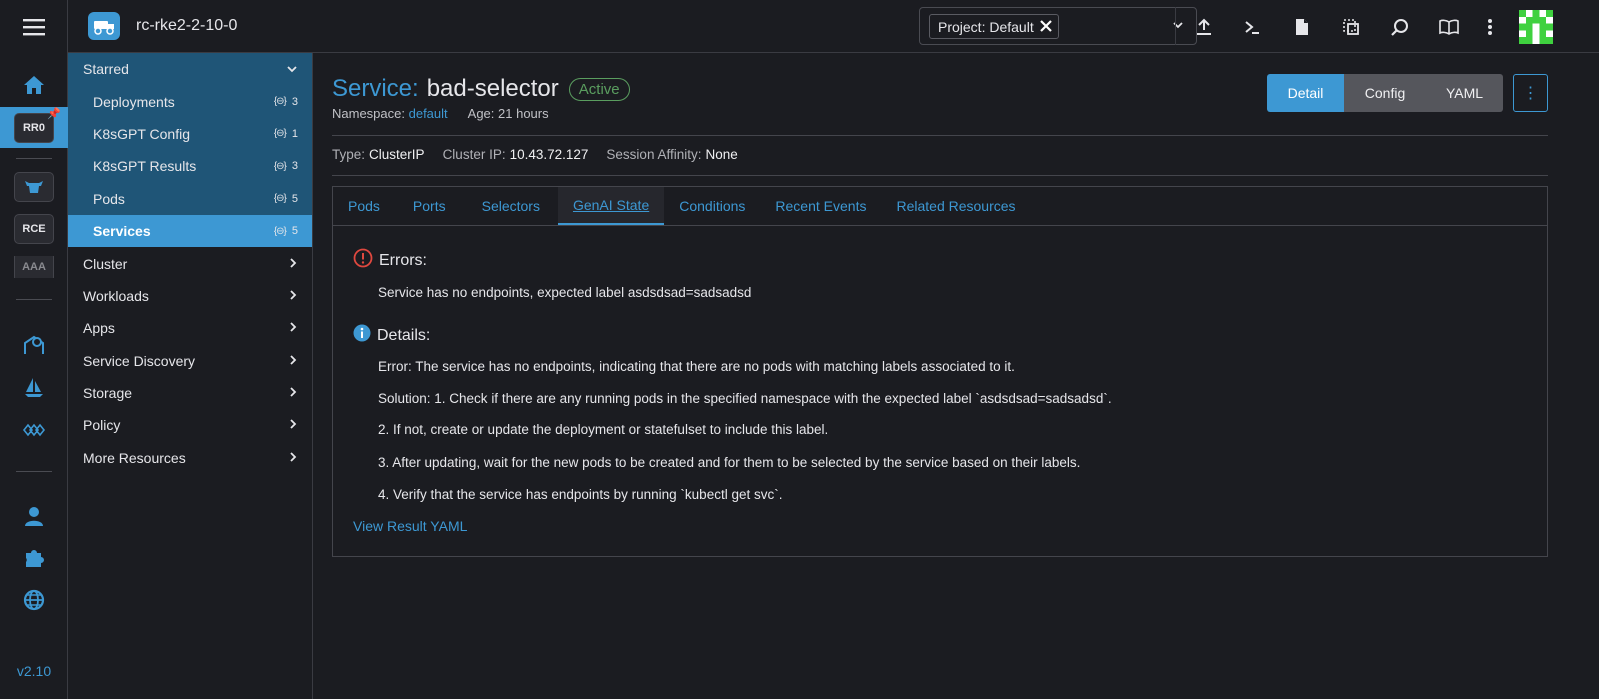 The width and height of the screenshot is (1599, 699). Describe the element at coordinates (368, 113) in the screenshot. I see `namespace-label: Namespace:` at that location.